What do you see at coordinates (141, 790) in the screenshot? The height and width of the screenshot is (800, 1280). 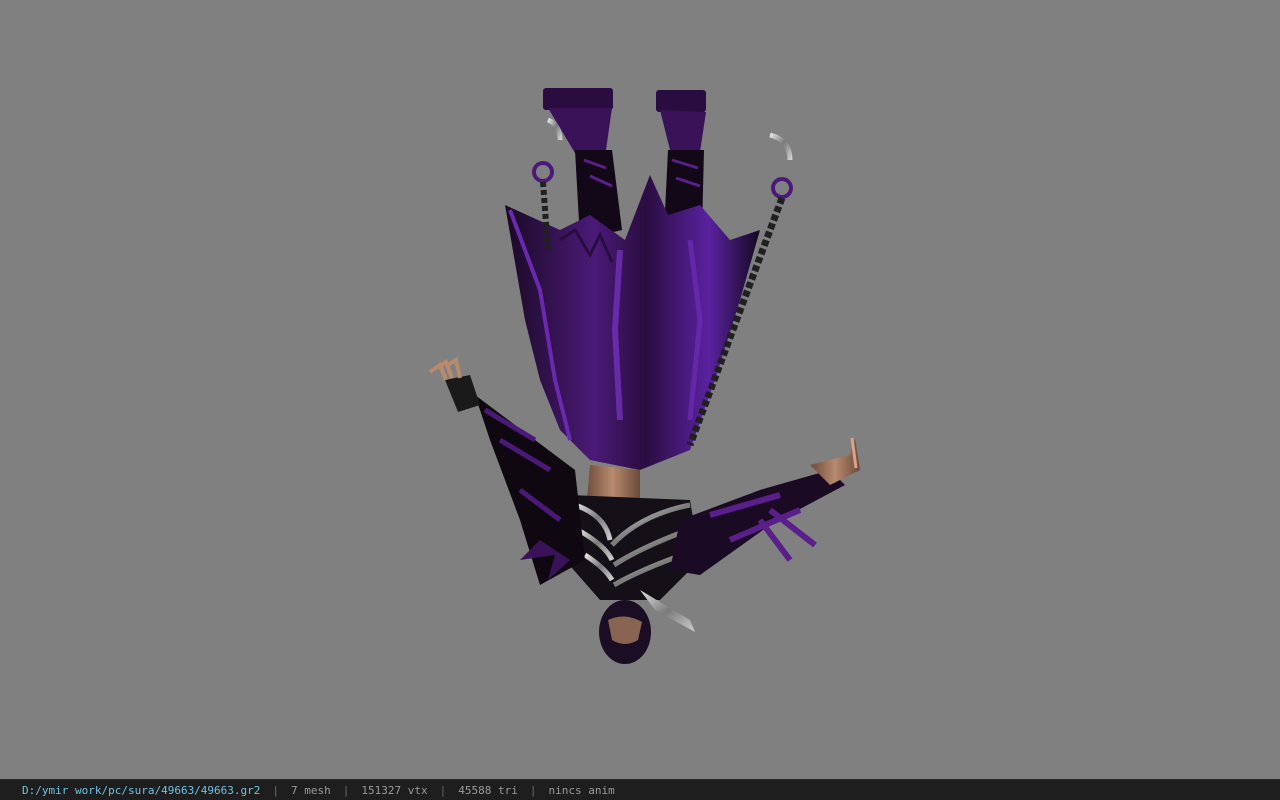 I see `file-path: D:/ymir work/pc/sura/49663/49663.gr2` at bounding box center [141, 790].